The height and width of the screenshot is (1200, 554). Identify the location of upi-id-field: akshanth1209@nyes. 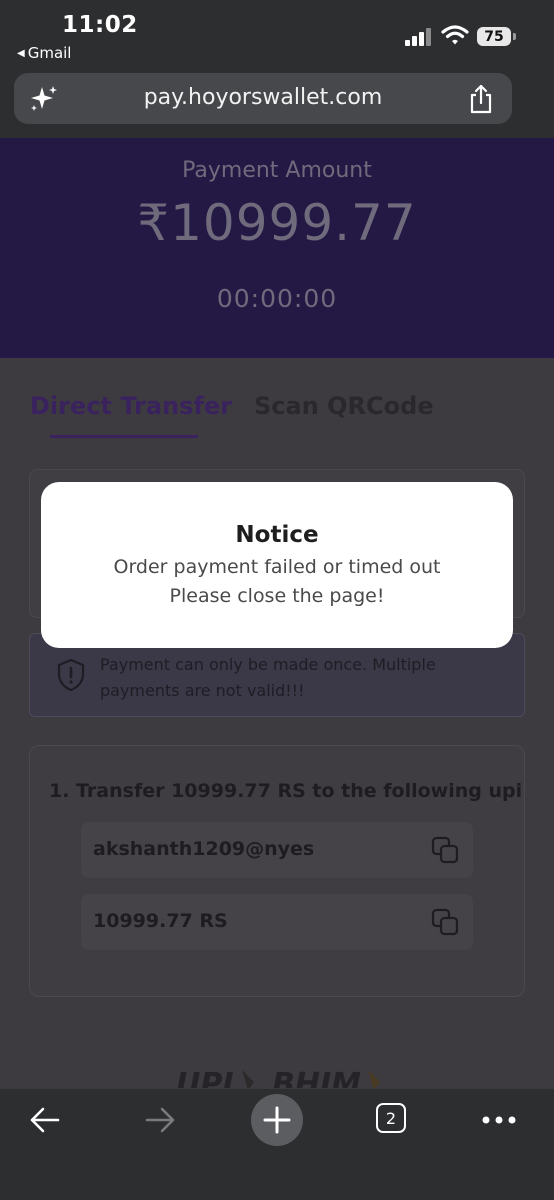
(277, 850).